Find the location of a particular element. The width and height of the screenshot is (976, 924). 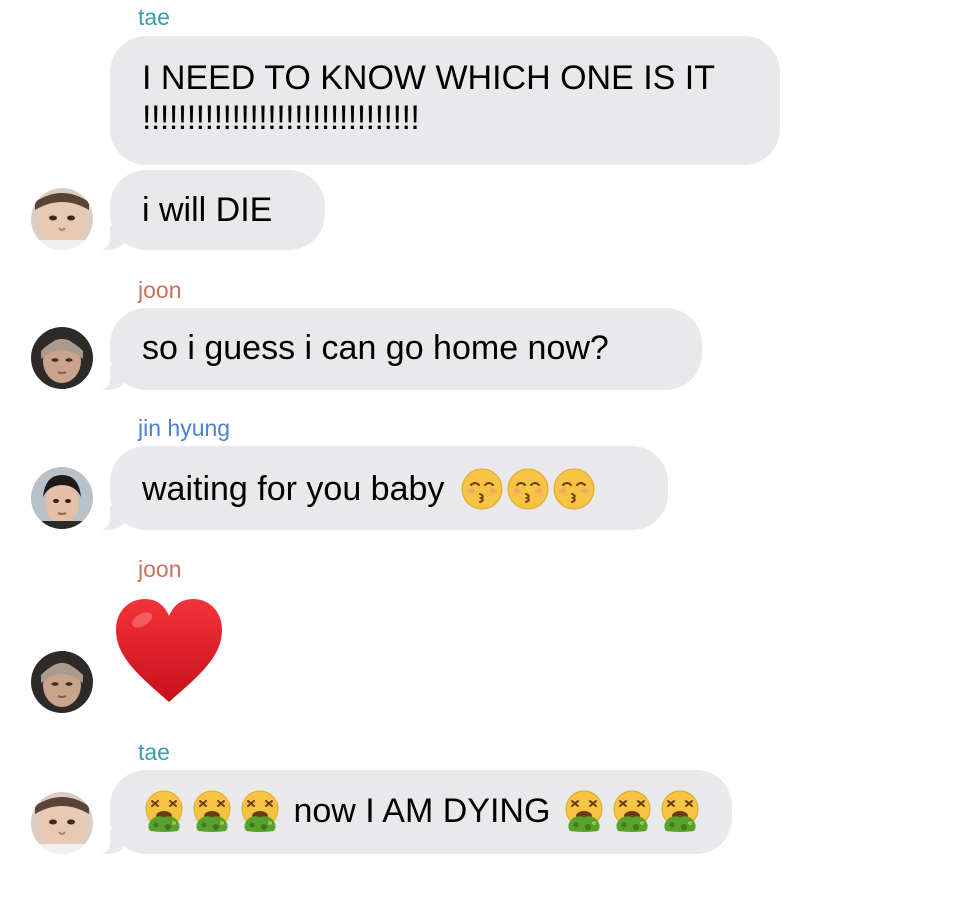

message-bubble: now I AM DYING is located at coordinates (408, 812).